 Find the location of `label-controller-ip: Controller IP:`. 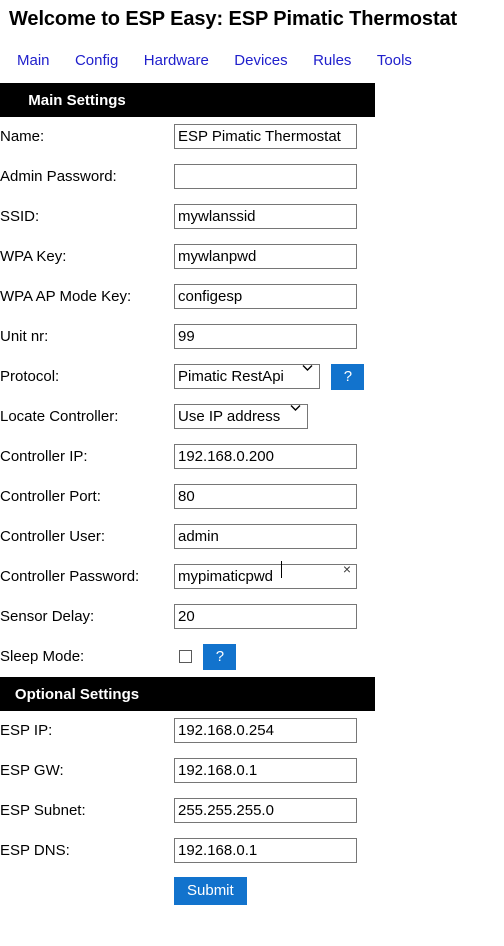

label-controller-ip: Controller IP: is located at coordinates (44, 456).